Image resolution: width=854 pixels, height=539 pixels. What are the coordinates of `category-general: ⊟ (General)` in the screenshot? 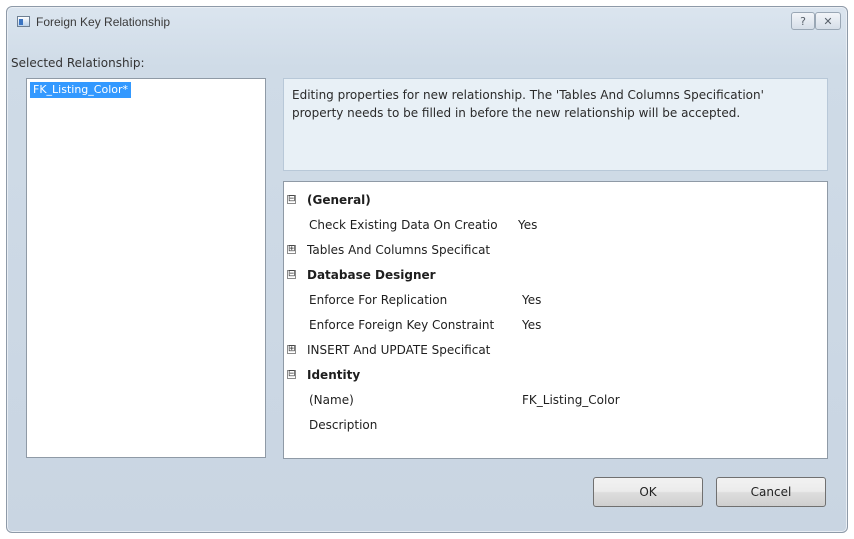 It's located at (555, 200).